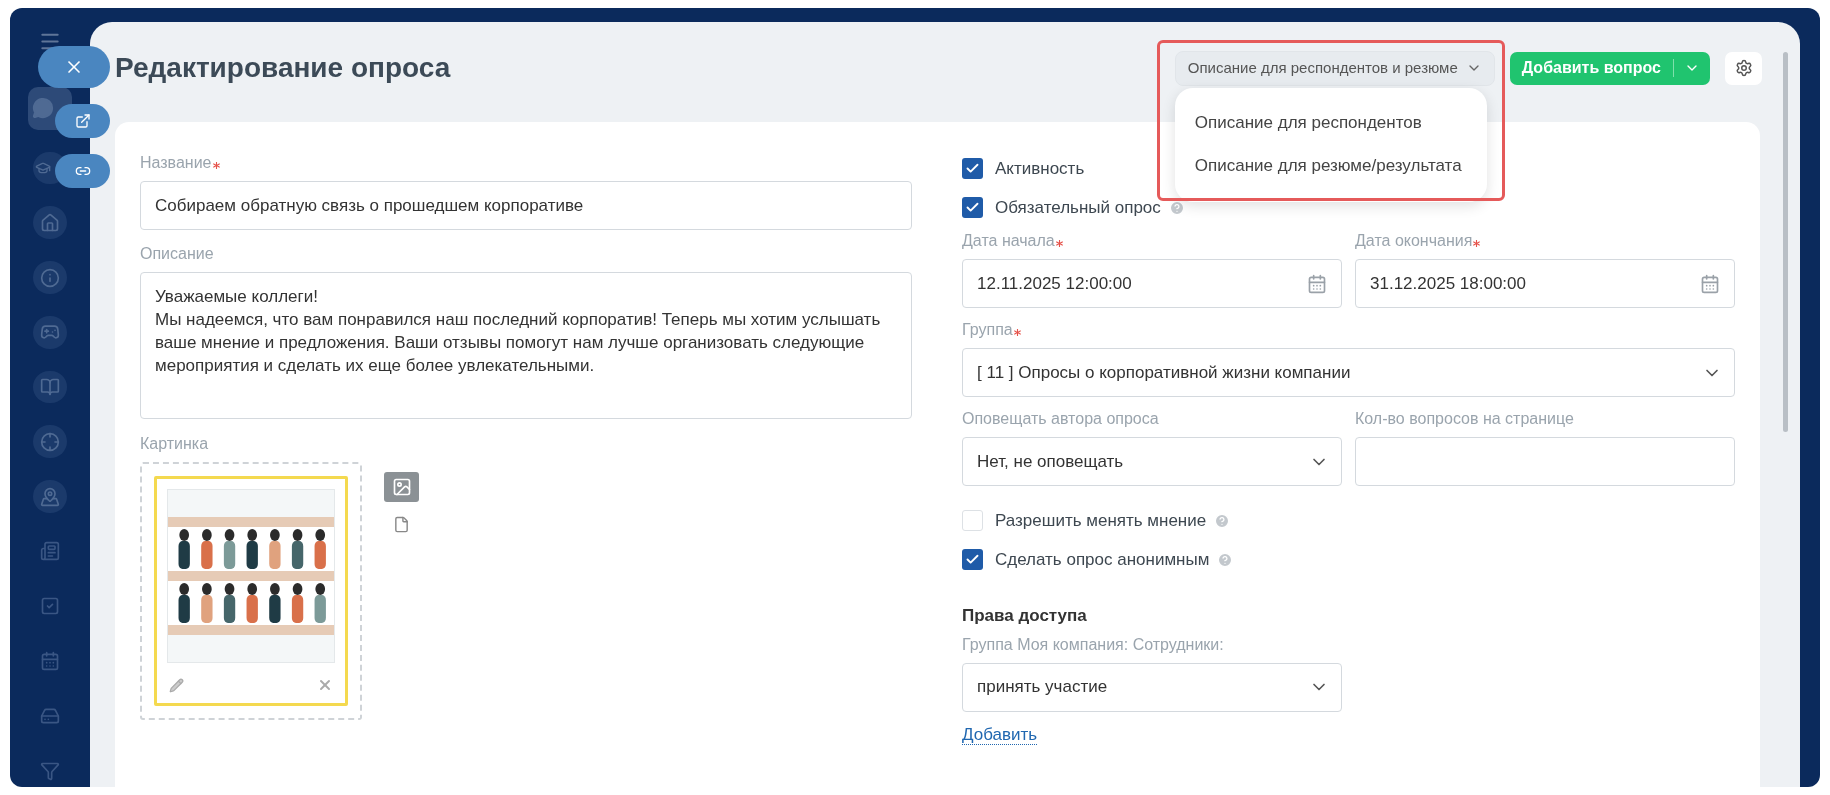 The height and width of the screenshot is (795, 1830). I want to click on date-field: 31.12.2025 18:00:00, so click(1545, 283).